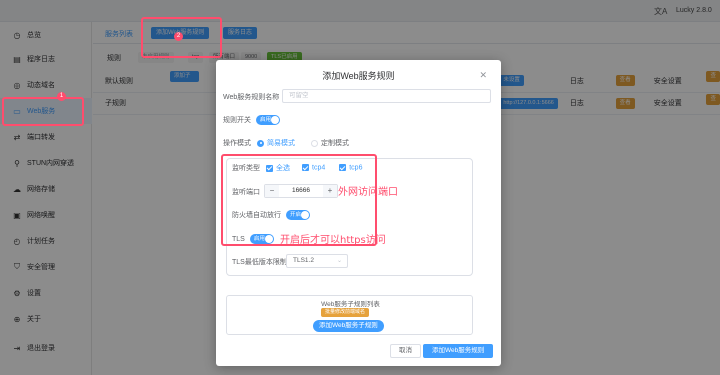 The height and width of the screenshot is (375, 720). Describe the element at coordinates (251, 120) in the screenshot. I see `switch-row: 规则开关 启用` at that location.